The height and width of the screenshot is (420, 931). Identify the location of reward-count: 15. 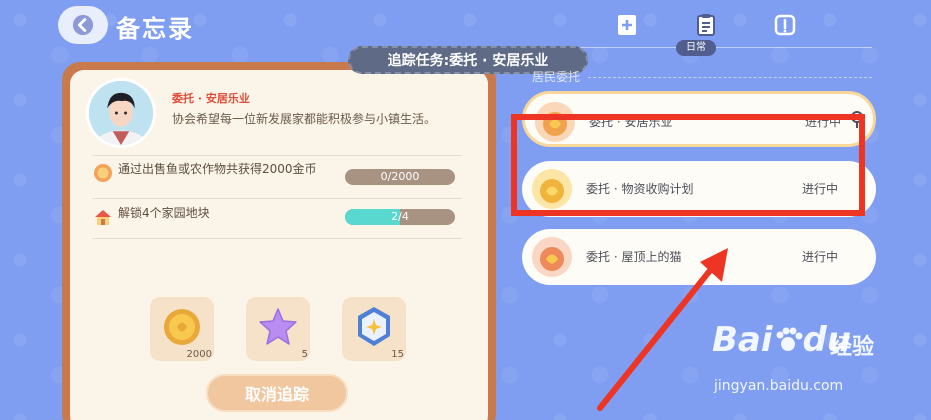
(397, 354).